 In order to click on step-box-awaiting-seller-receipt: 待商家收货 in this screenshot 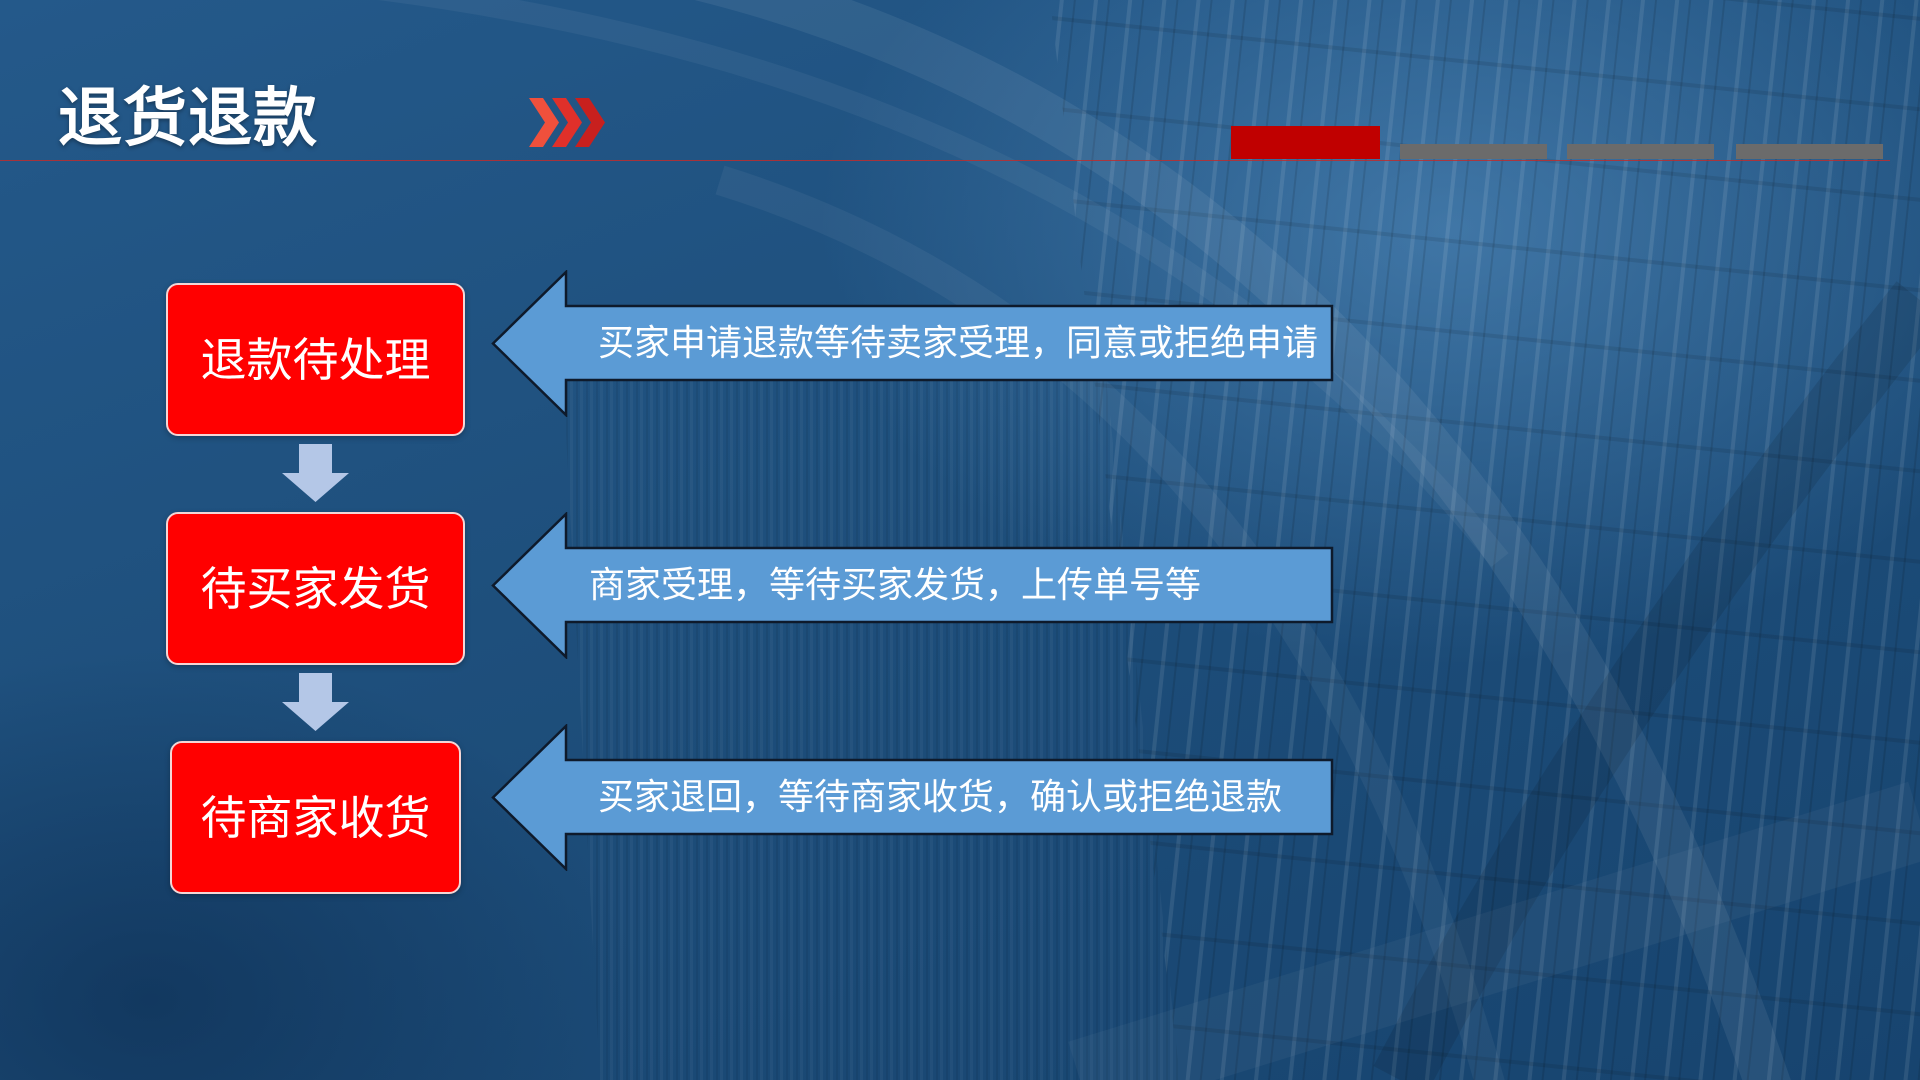, I will do `click(315, 817)`.